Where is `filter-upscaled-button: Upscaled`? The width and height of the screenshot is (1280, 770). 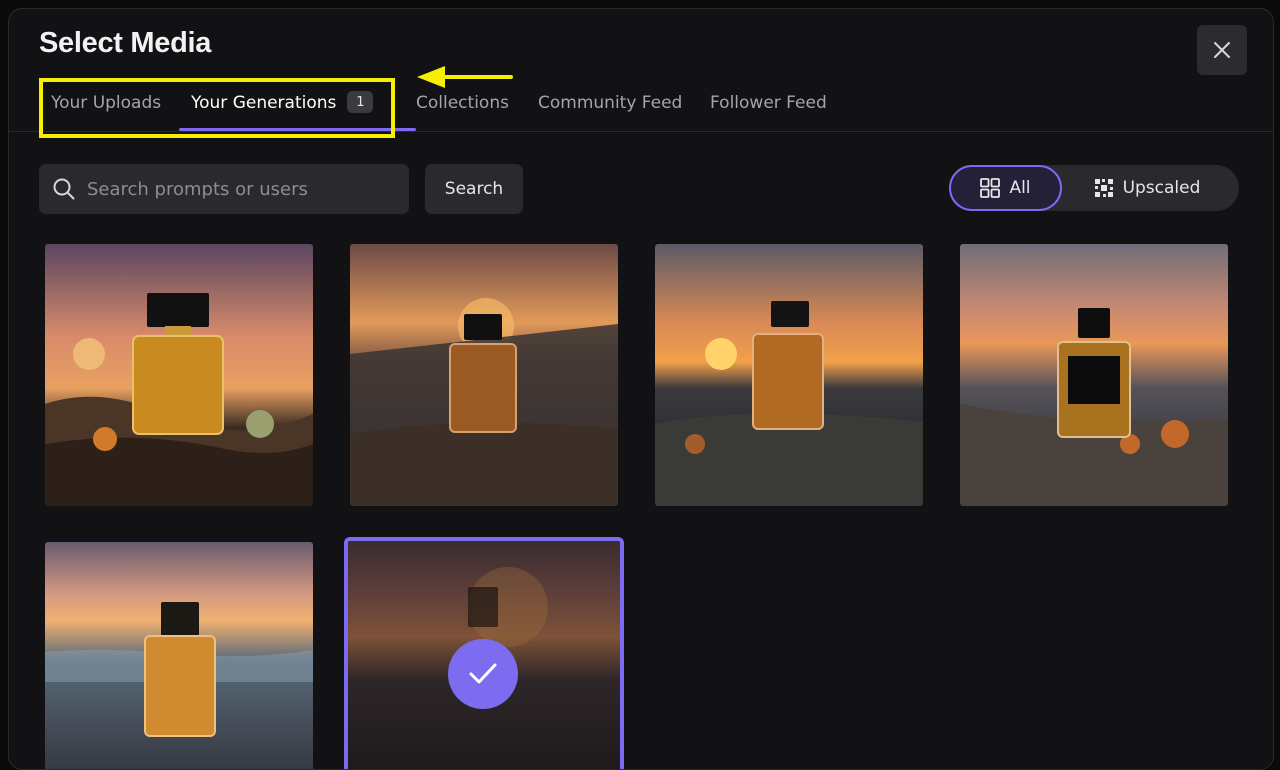 filter-upscaled-button: Upscaled is located at coordinates (1147, 188).